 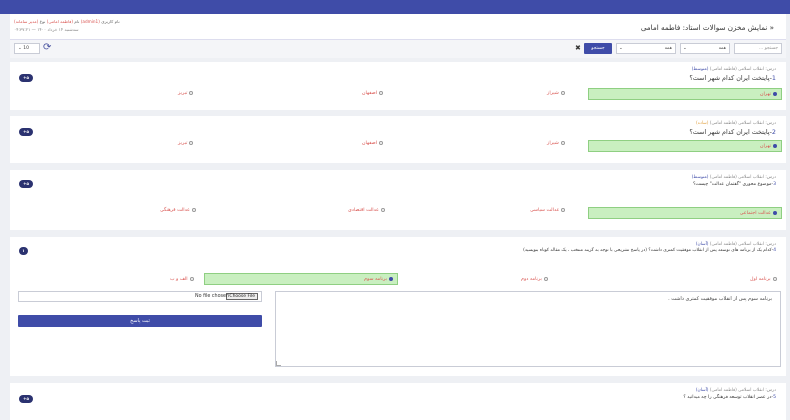 What do you see at coordinates (301, 279) in the screenshot?
I see `option-correct: برنامه سوم` at bounding box center [301, 279].